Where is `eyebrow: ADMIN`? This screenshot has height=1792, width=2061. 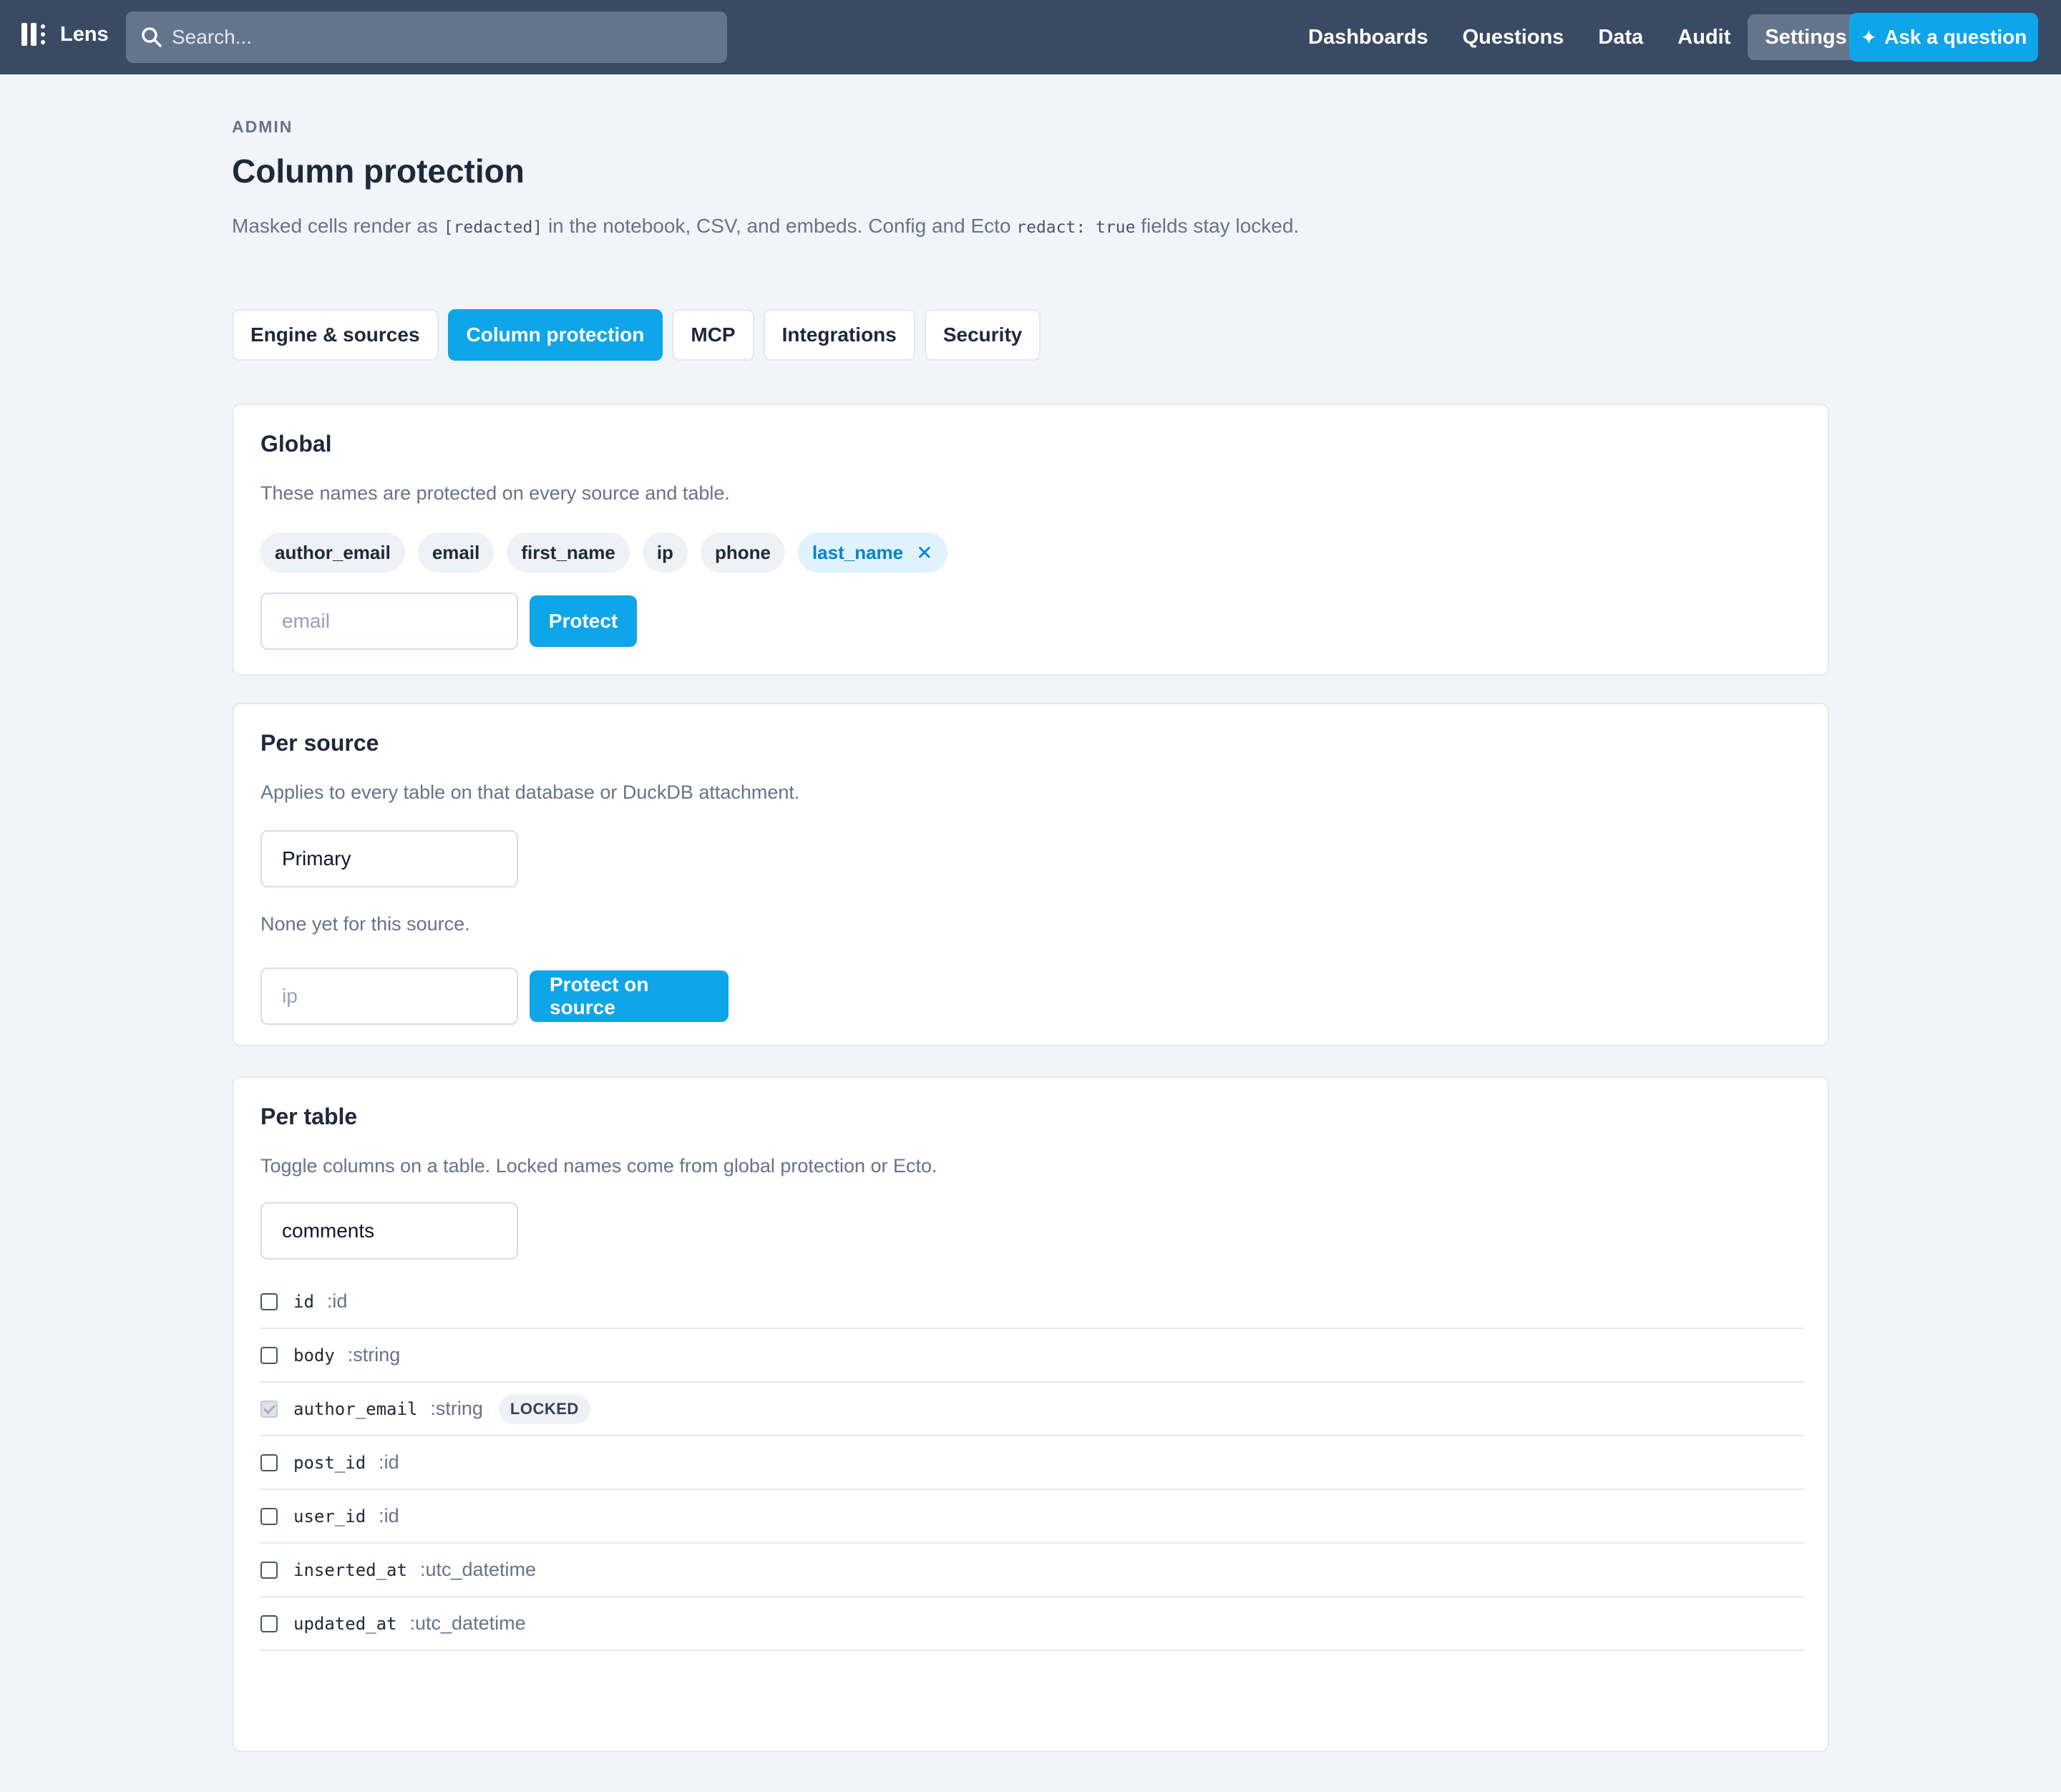 eyebrow: ADMIN is located at coordinates (262, 126).